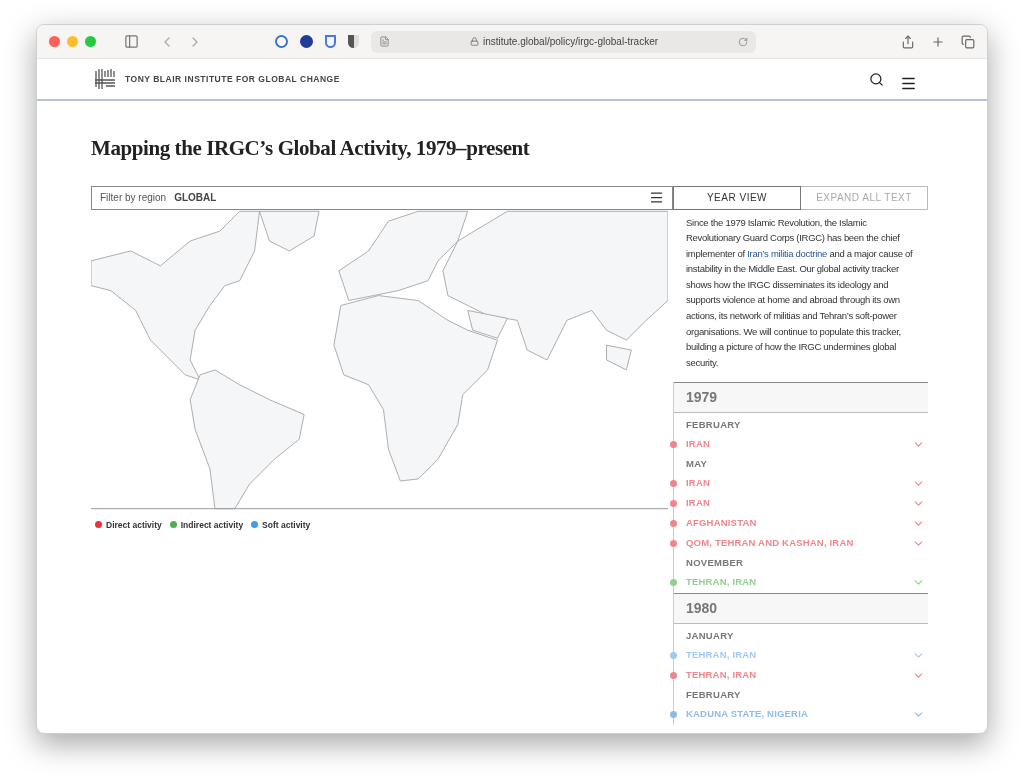 This screenshot has width=1024, height=782. Describe the element at coordinates (382, 197) in the screenshot. I see `region-filter: Filter by region GLOBAL` at that location.